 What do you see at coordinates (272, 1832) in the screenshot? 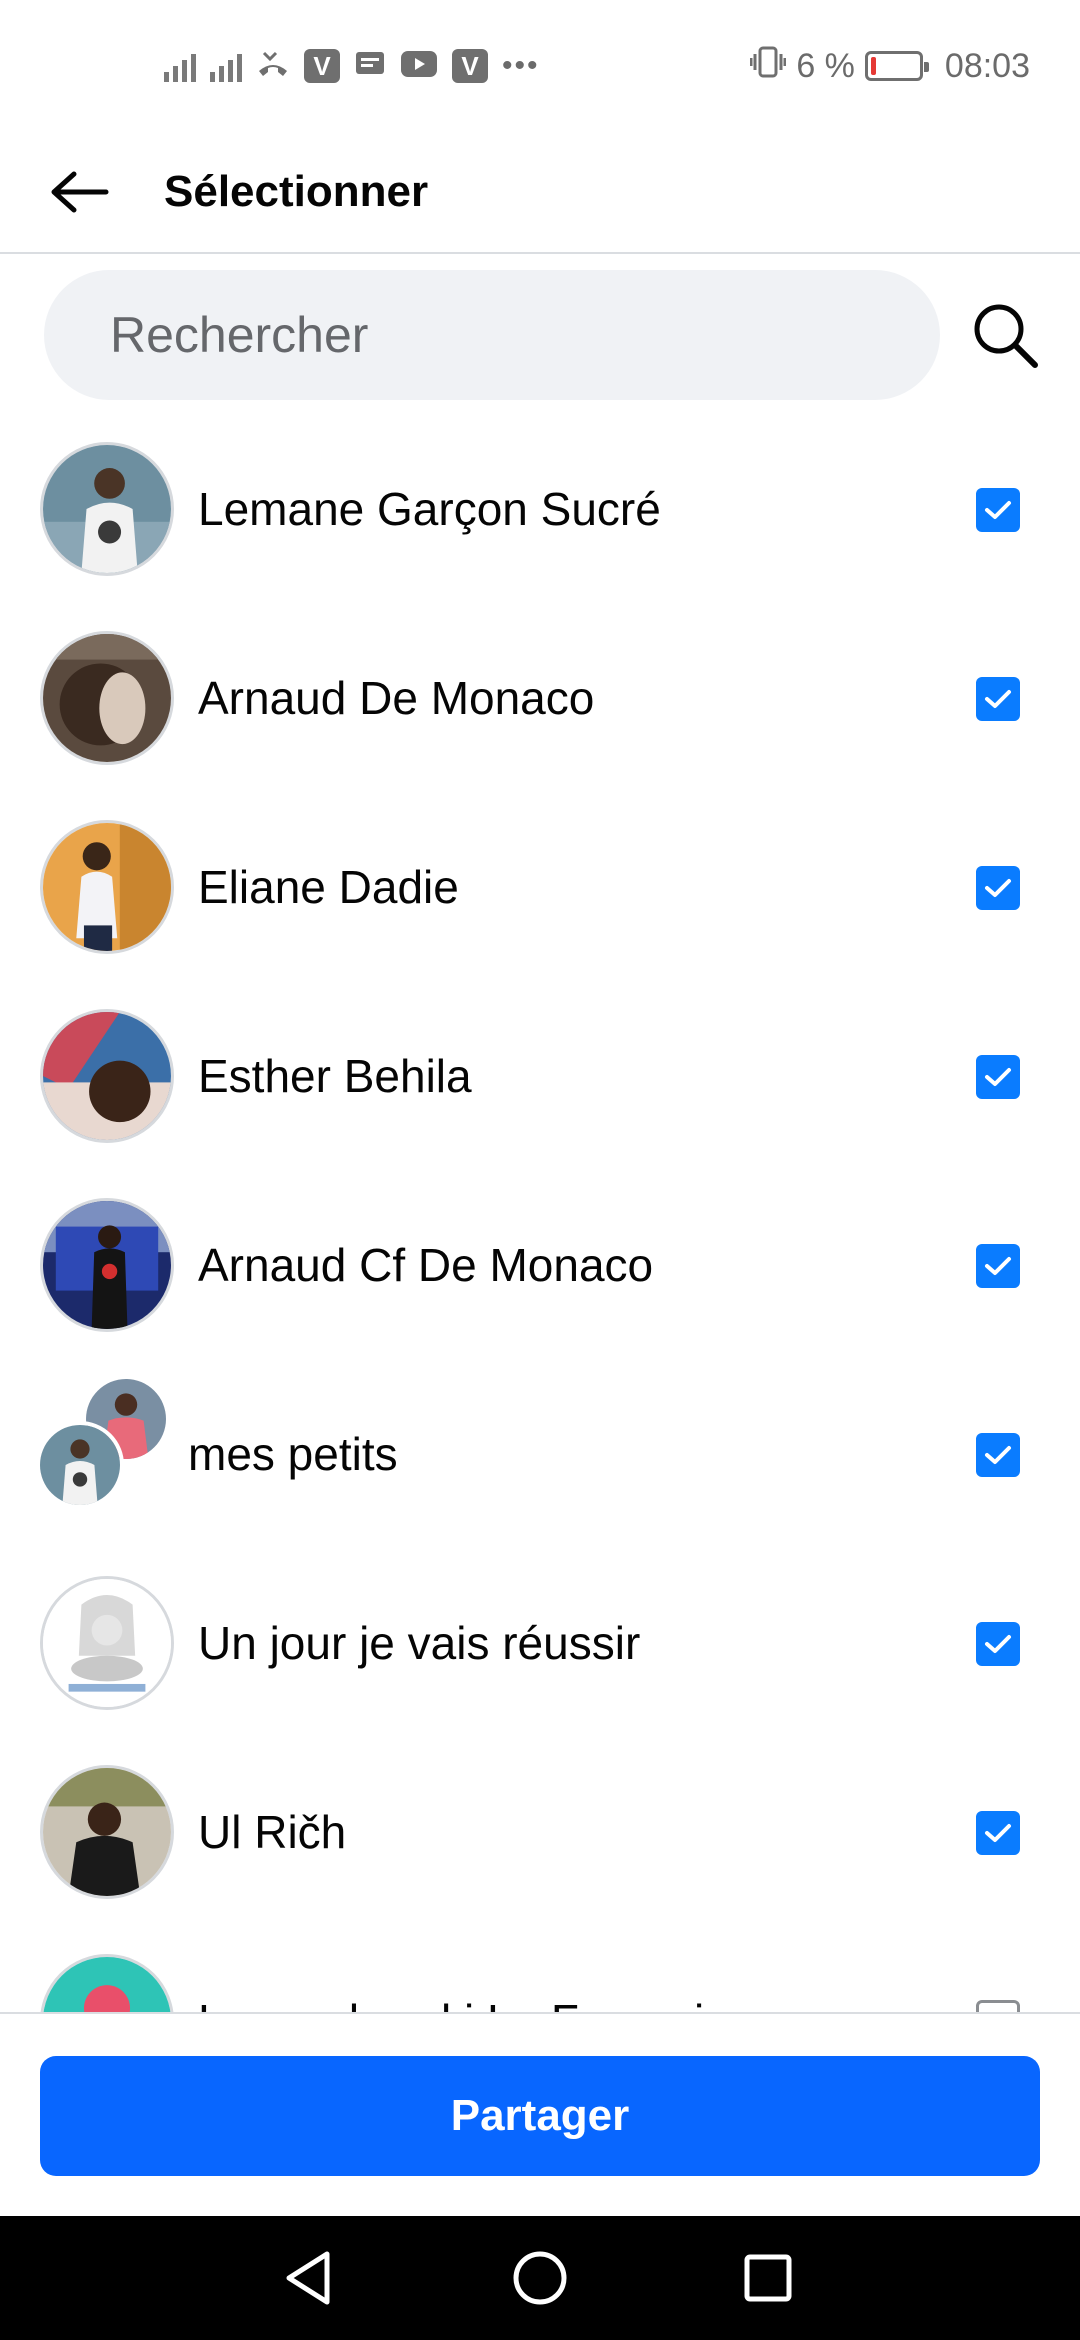
I see `contact-name: Ul Rič‌h` at bounding box center [272, 1832].